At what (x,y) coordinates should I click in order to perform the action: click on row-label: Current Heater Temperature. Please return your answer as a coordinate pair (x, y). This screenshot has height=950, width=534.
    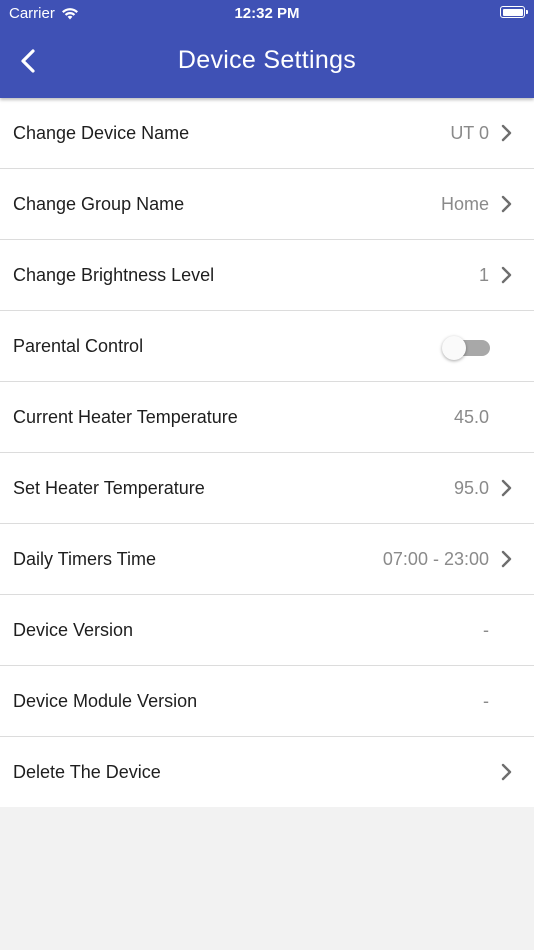
    Looking at the image, I should click on (125, 416).